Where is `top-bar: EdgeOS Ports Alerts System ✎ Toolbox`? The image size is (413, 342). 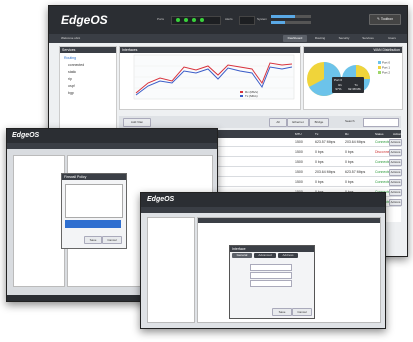
top-bar: EdgeOS Ports Alerts System ✎ Toolbox is located at coordinates (228, 20).